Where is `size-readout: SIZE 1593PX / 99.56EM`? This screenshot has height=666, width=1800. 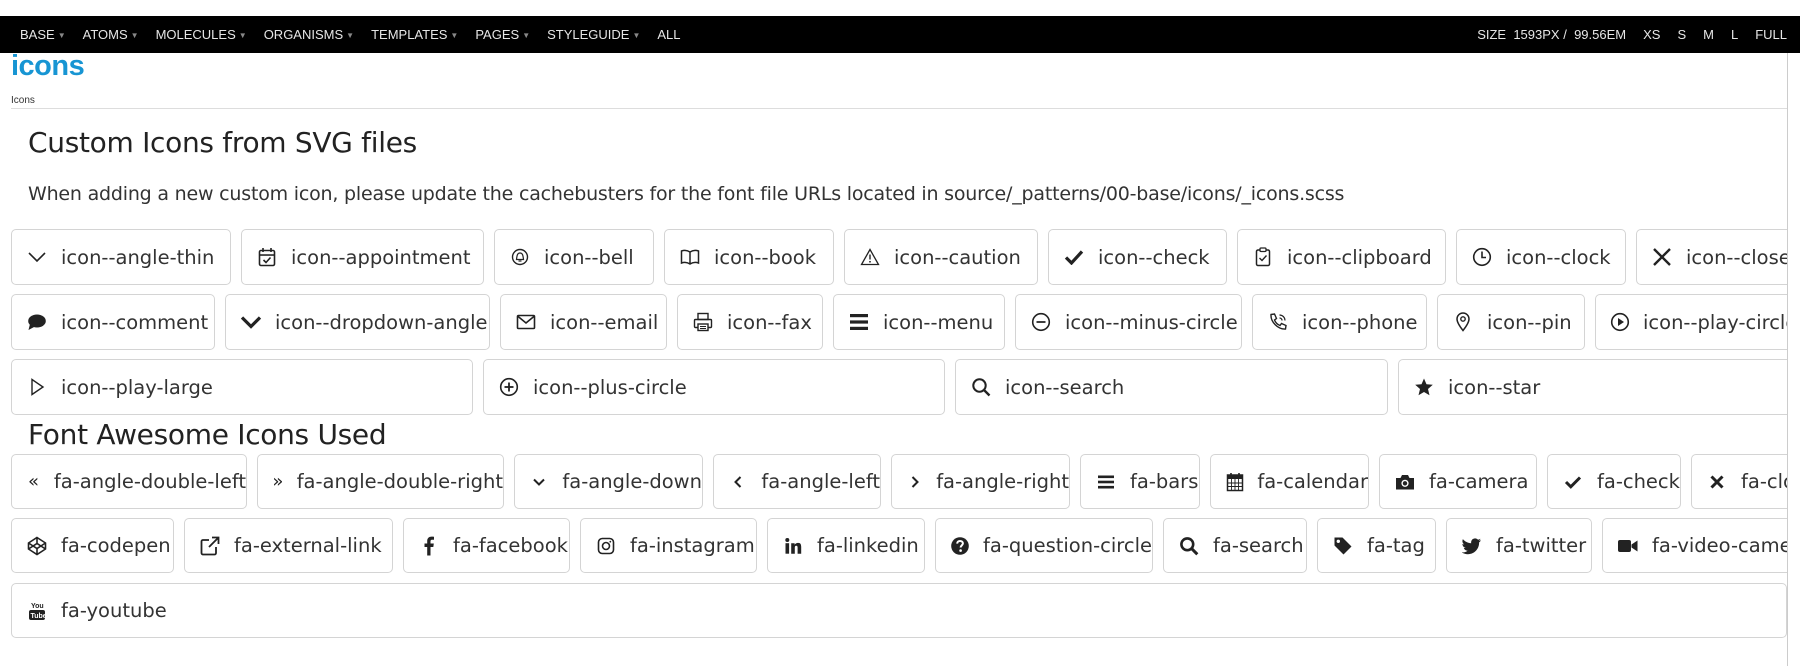
size-readout: SIZE 1593PX / 99.56EM is located at coordinates (1552, 34).